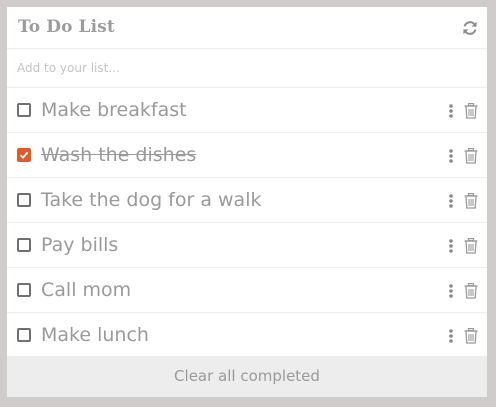 This screenshot has width=496, height=407. Describe the element at coordinates (247, 110) in the screenshot. I see `list-item: Make breakfast` at that location.